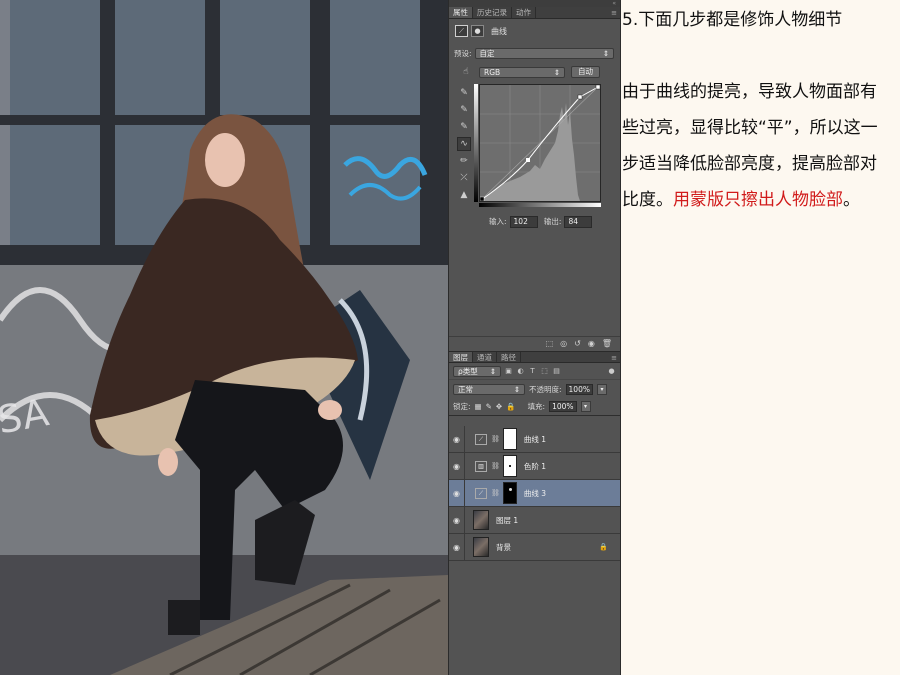  What do you see at coordinates (481, 466) in the screenshot?
I see `levels-layer-icon: ▥` at bounding box center [481, 466].